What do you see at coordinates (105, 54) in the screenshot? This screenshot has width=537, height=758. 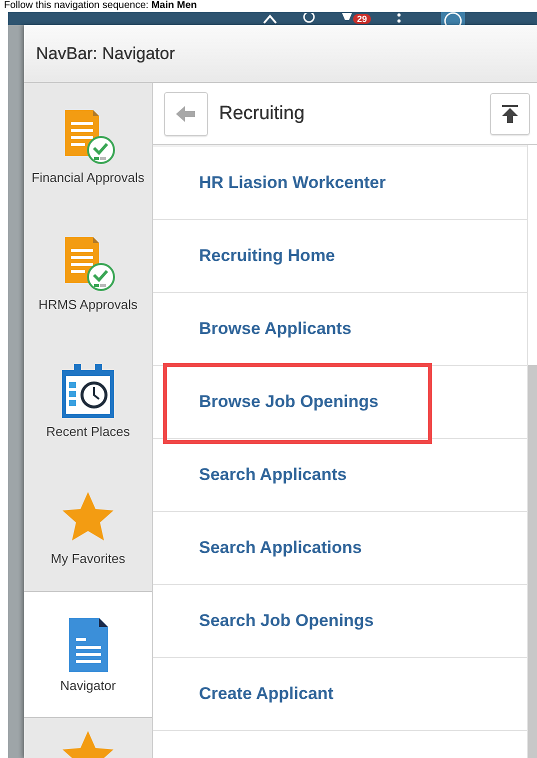 I see `dialog-title: NavBar: Navigator` at bounding box center [105, 54].